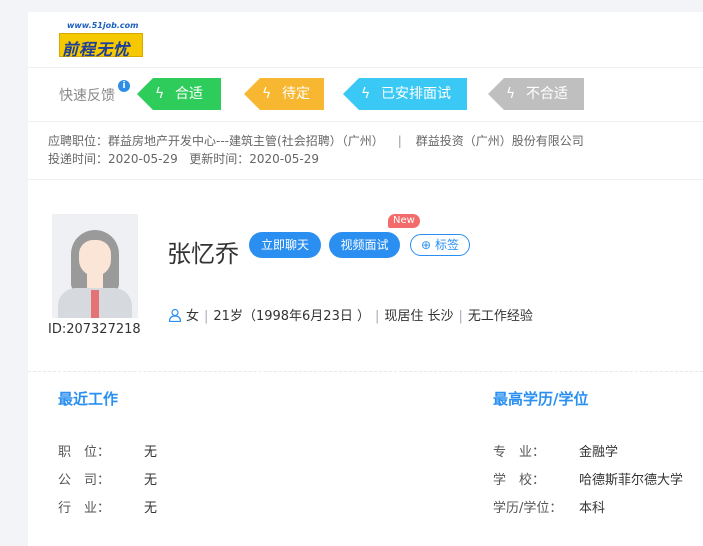 The image size is (703, 546). I want to click on education-row: 学 校： 哈德斯菲尔德大学, so click(588, 478).